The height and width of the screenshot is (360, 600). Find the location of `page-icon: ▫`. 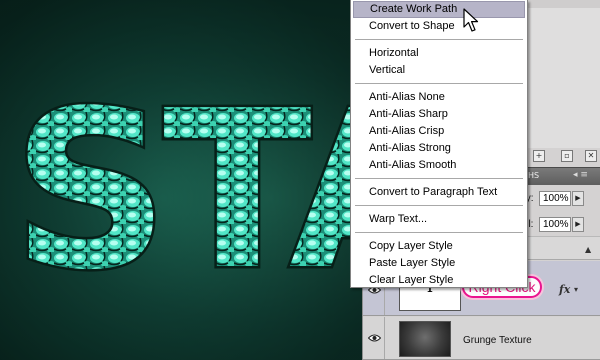

page-icon: ▫ is located at coordinates (567, 156).